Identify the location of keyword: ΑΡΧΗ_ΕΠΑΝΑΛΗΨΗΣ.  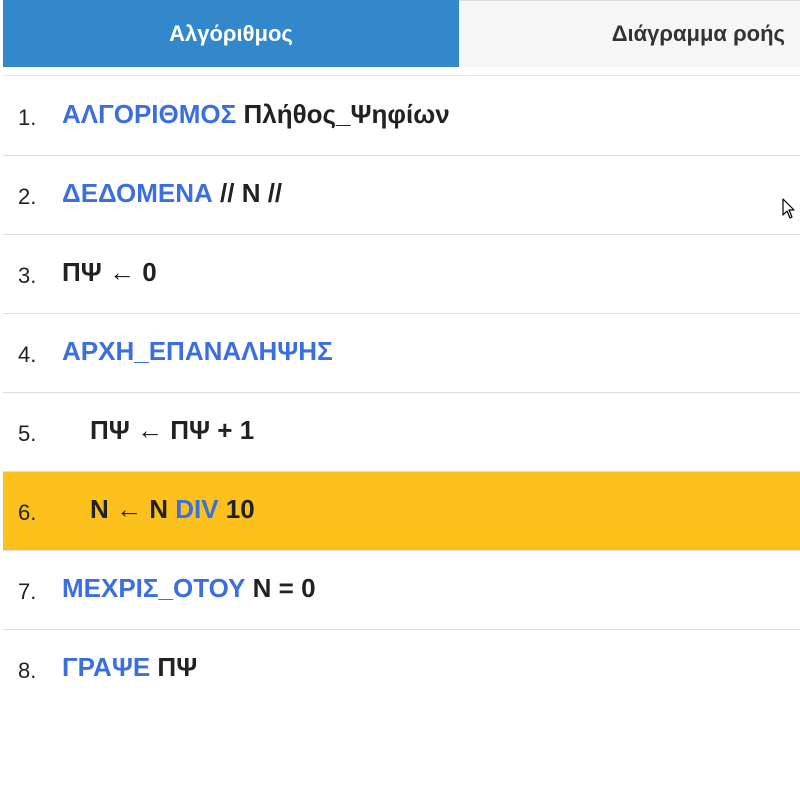
(197, 351).